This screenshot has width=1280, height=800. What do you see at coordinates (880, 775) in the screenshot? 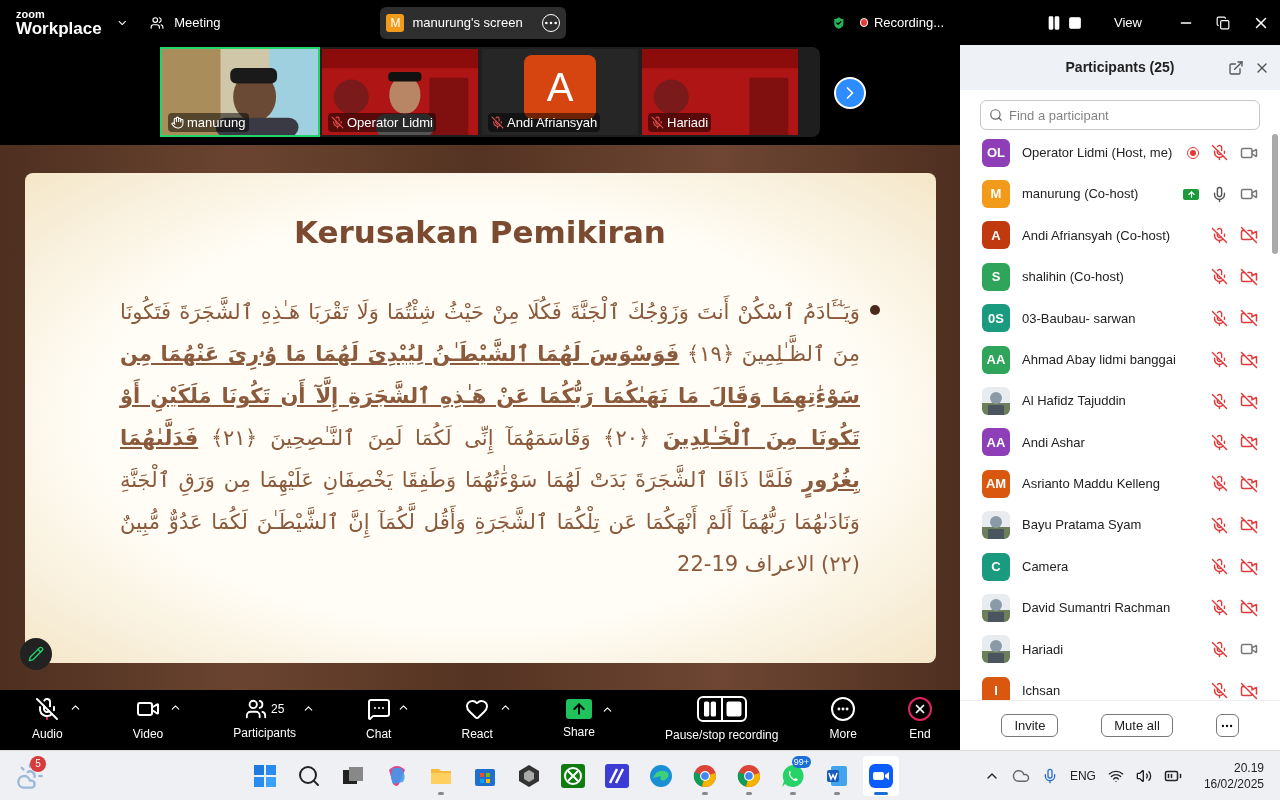
I see `video-app-icon` at bounding box center [880, 775].